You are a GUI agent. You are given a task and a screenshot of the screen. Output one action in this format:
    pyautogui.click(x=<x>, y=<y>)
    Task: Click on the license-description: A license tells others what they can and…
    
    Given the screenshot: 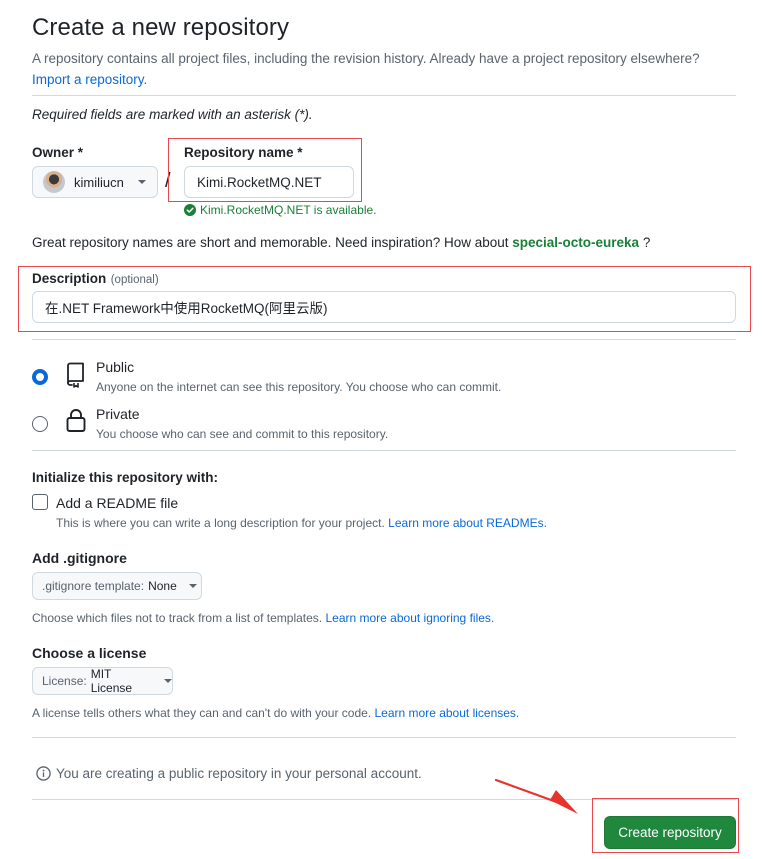 What is the action you would take?
    pyautogui.click(x=276, y=713)
    